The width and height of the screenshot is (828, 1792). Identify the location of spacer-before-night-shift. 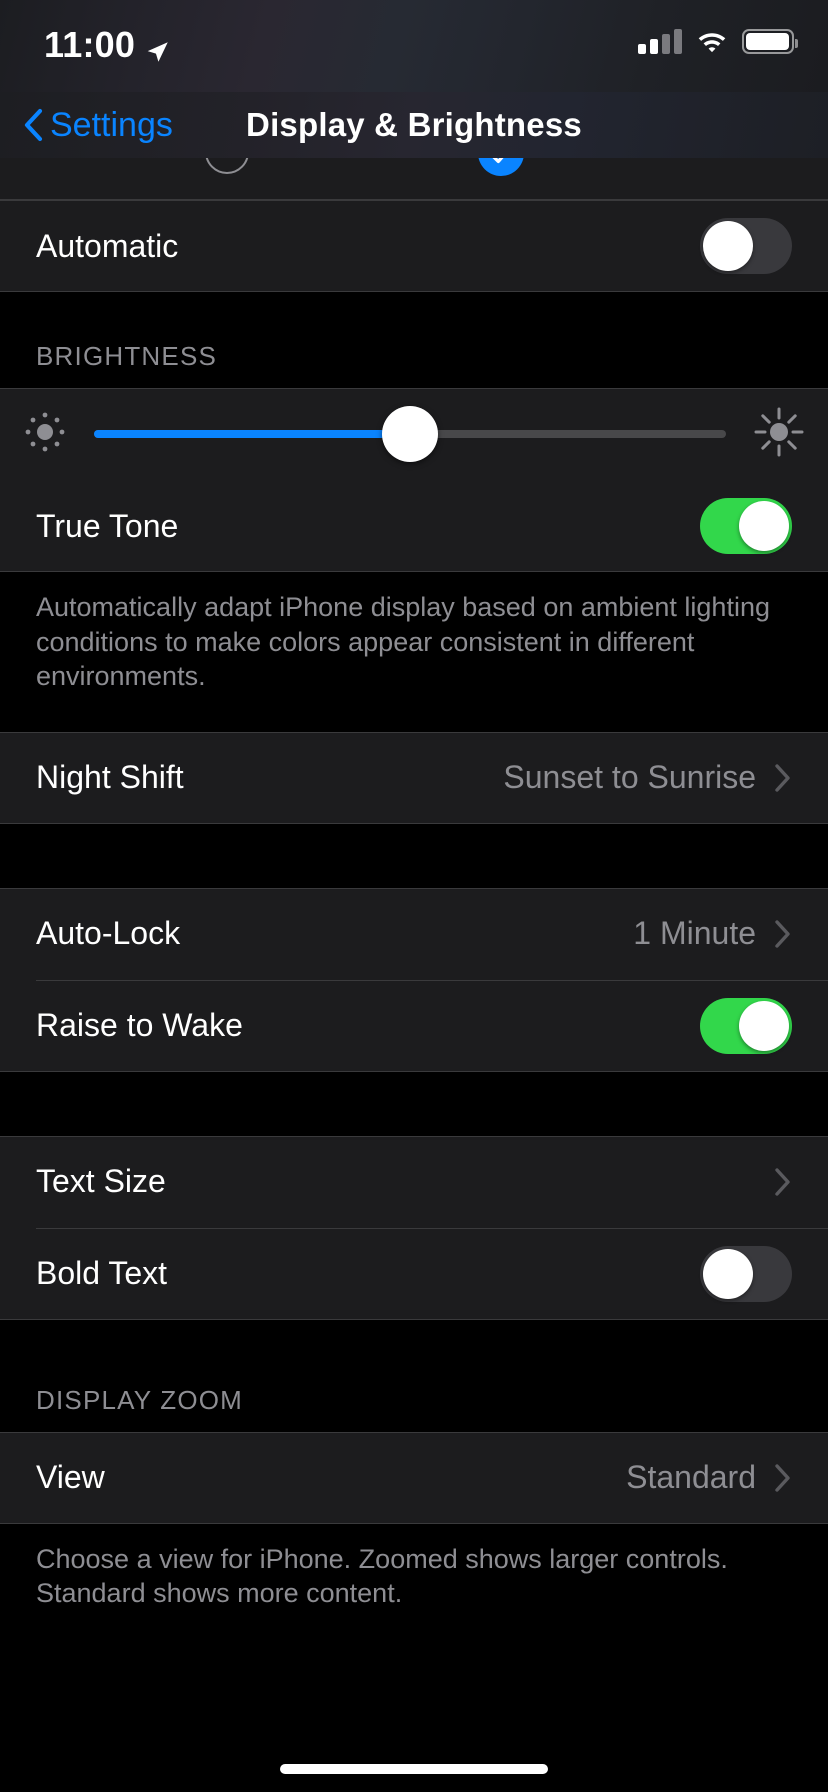
(414, 712).